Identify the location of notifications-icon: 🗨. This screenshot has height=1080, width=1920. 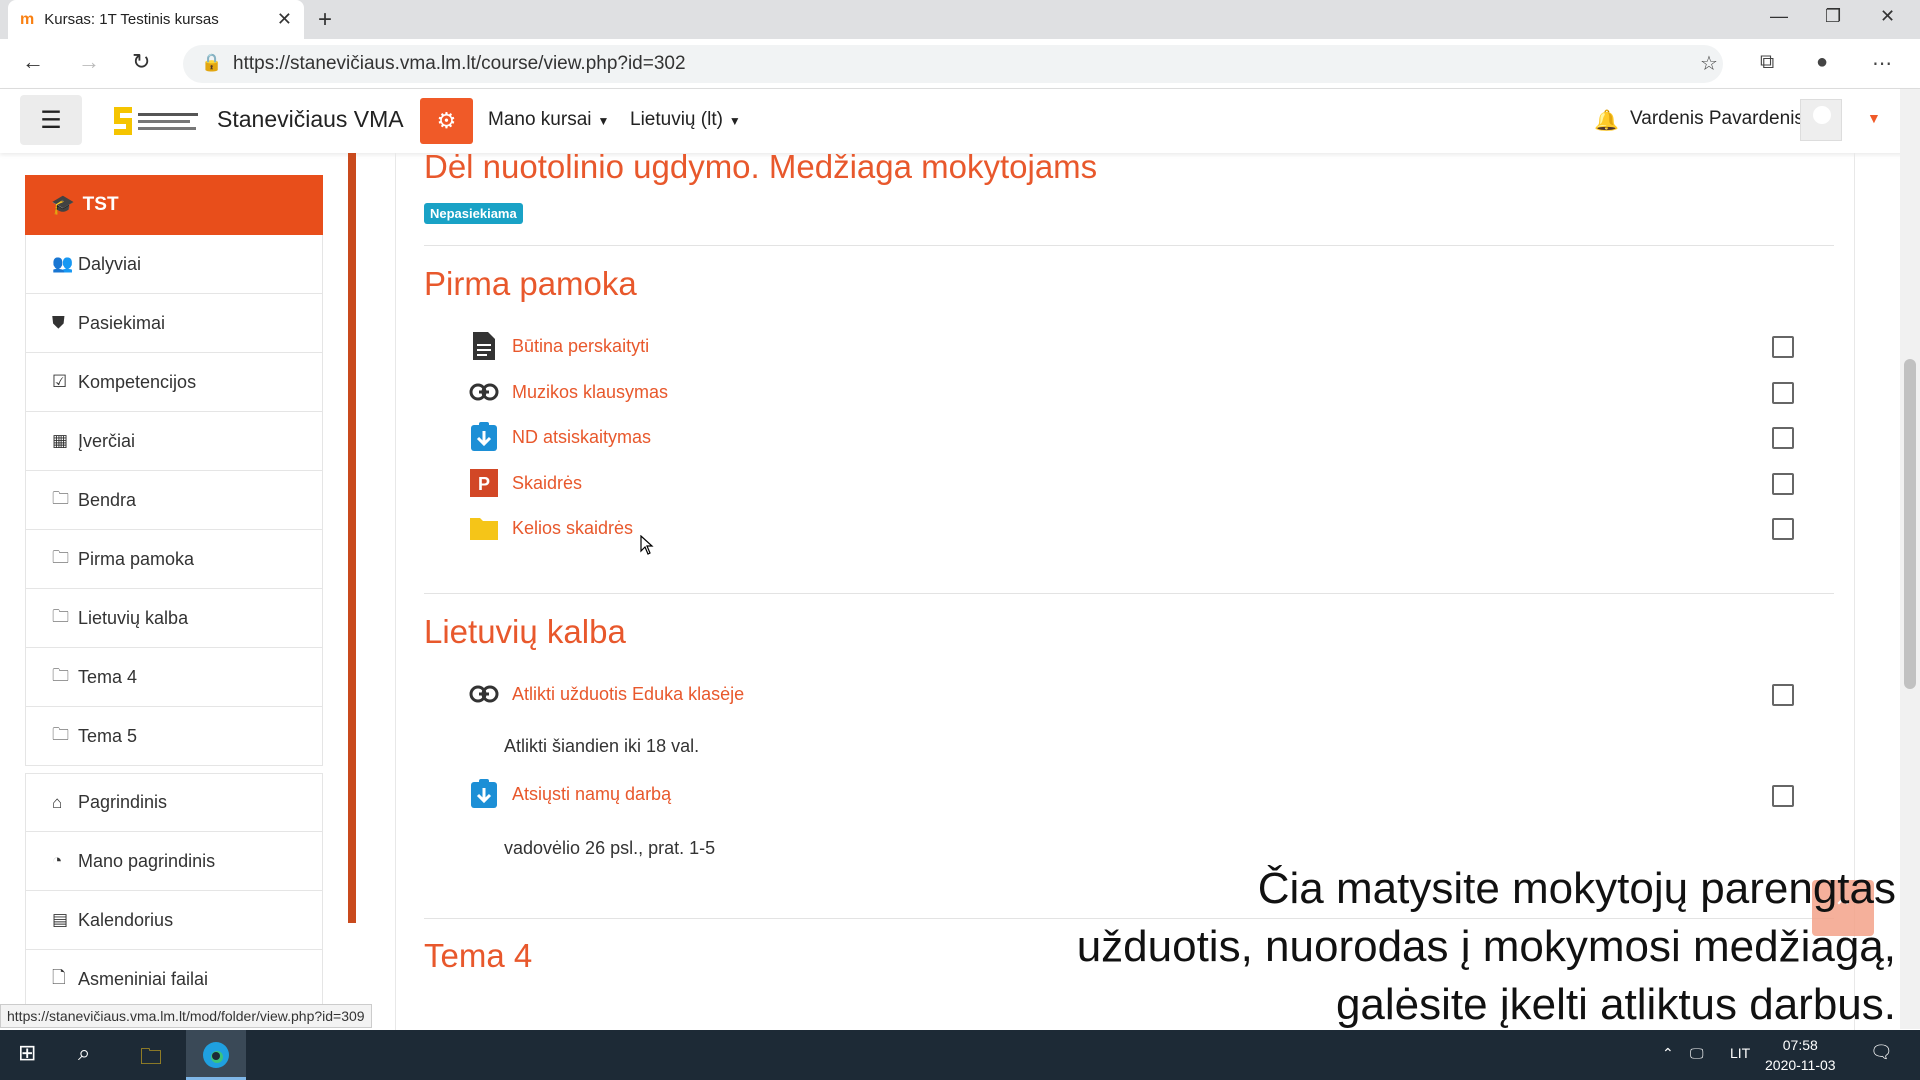
(1881, 1052).